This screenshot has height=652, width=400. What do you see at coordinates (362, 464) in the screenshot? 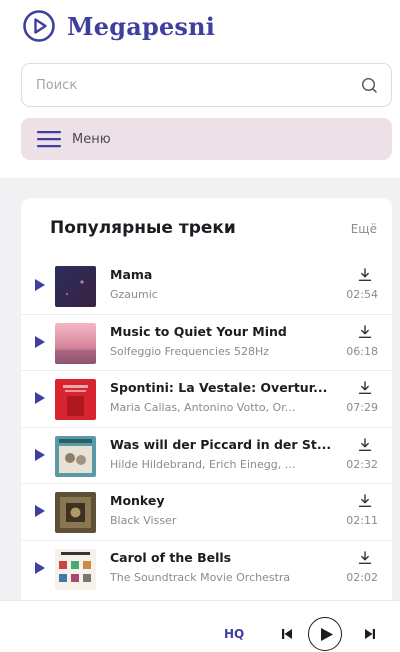
I see `track-duration: 02:32` at bounding box center [362, 464].